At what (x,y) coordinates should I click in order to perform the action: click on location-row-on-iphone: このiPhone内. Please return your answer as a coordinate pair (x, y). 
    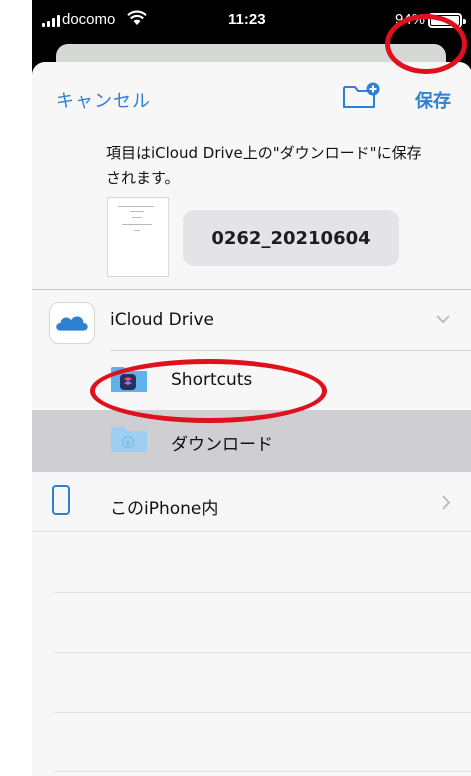
    Looking at the image, I should click on (251, 502).